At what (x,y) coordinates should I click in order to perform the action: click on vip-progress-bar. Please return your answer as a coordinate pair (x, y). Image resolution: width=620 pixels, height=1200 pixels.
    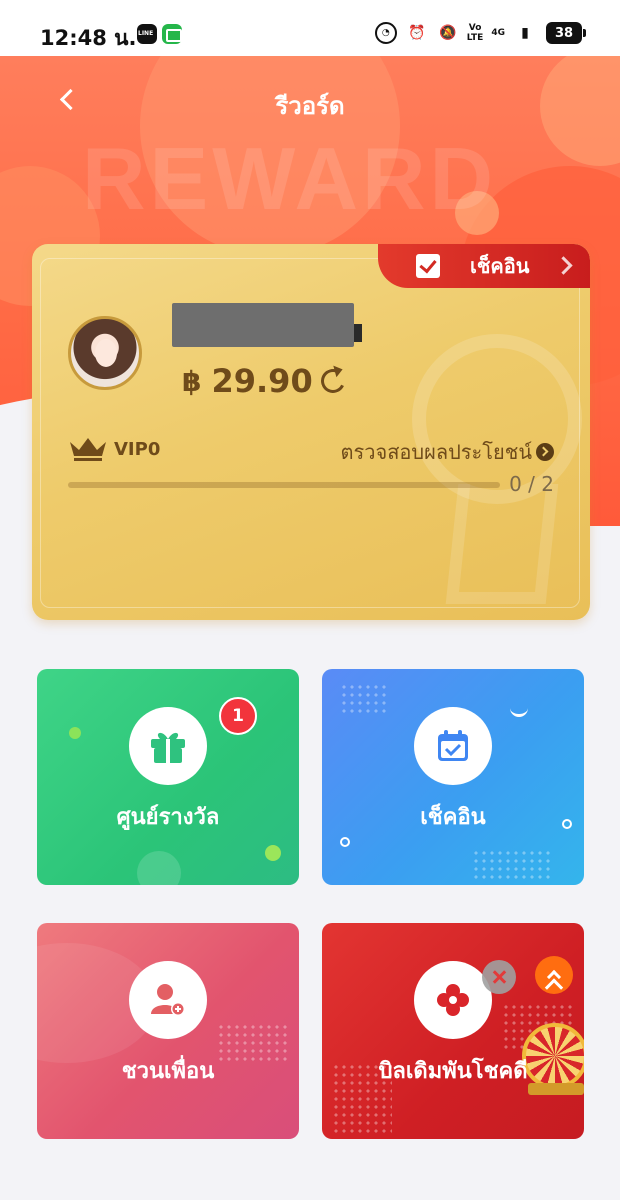
    Looking at the image, I should click on (284, 485).